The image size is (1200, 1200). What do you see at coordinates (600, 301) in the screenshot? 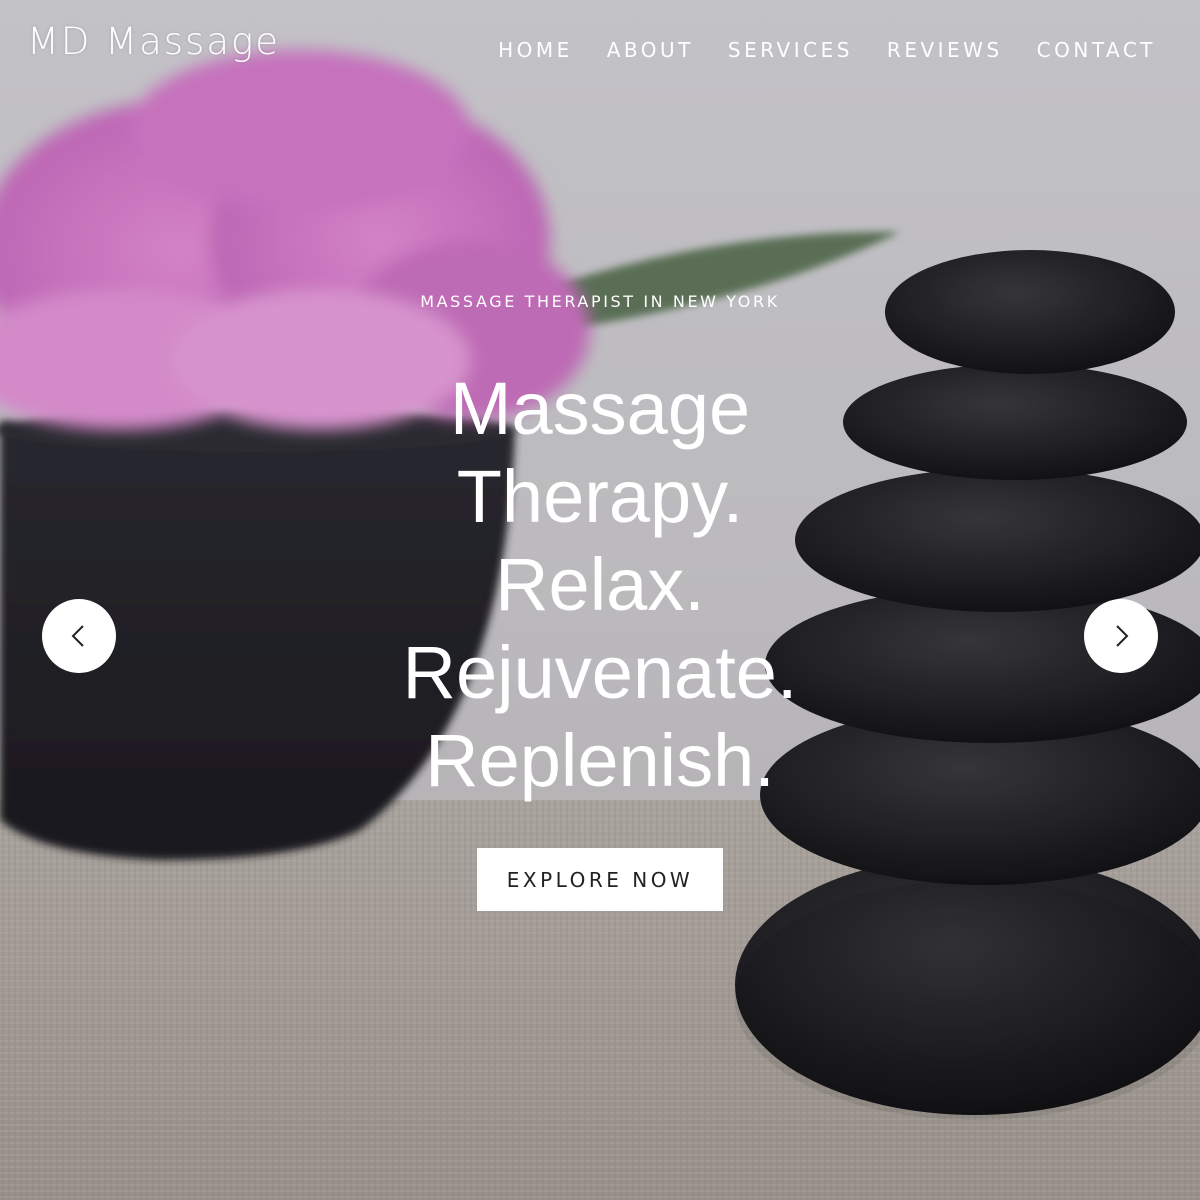
I see `hero-tagline: MASSAGE THERAPIST IN NEW YORK` at bounding box center [600, 301].